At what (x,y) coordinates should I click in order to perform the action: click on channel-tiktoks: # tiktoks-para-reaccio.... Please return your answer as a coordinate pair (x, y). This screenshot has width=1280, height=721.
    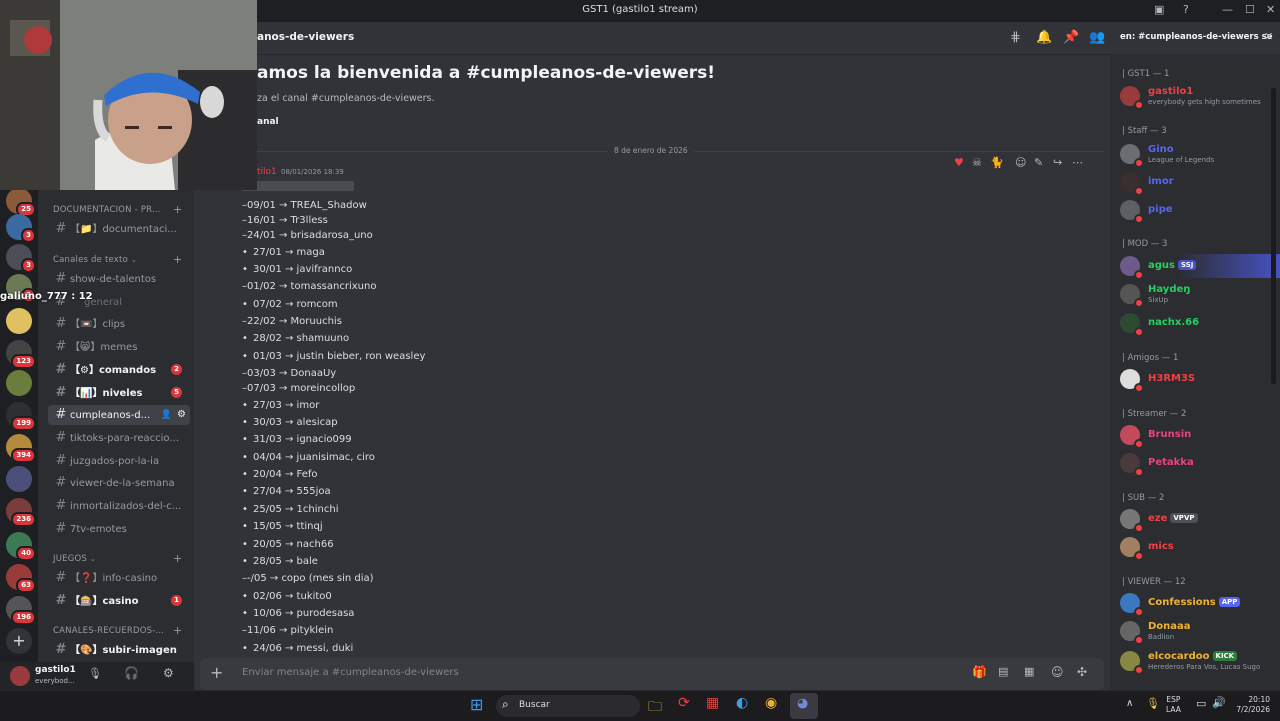
    Looking at the image, I should click on (119, 438).